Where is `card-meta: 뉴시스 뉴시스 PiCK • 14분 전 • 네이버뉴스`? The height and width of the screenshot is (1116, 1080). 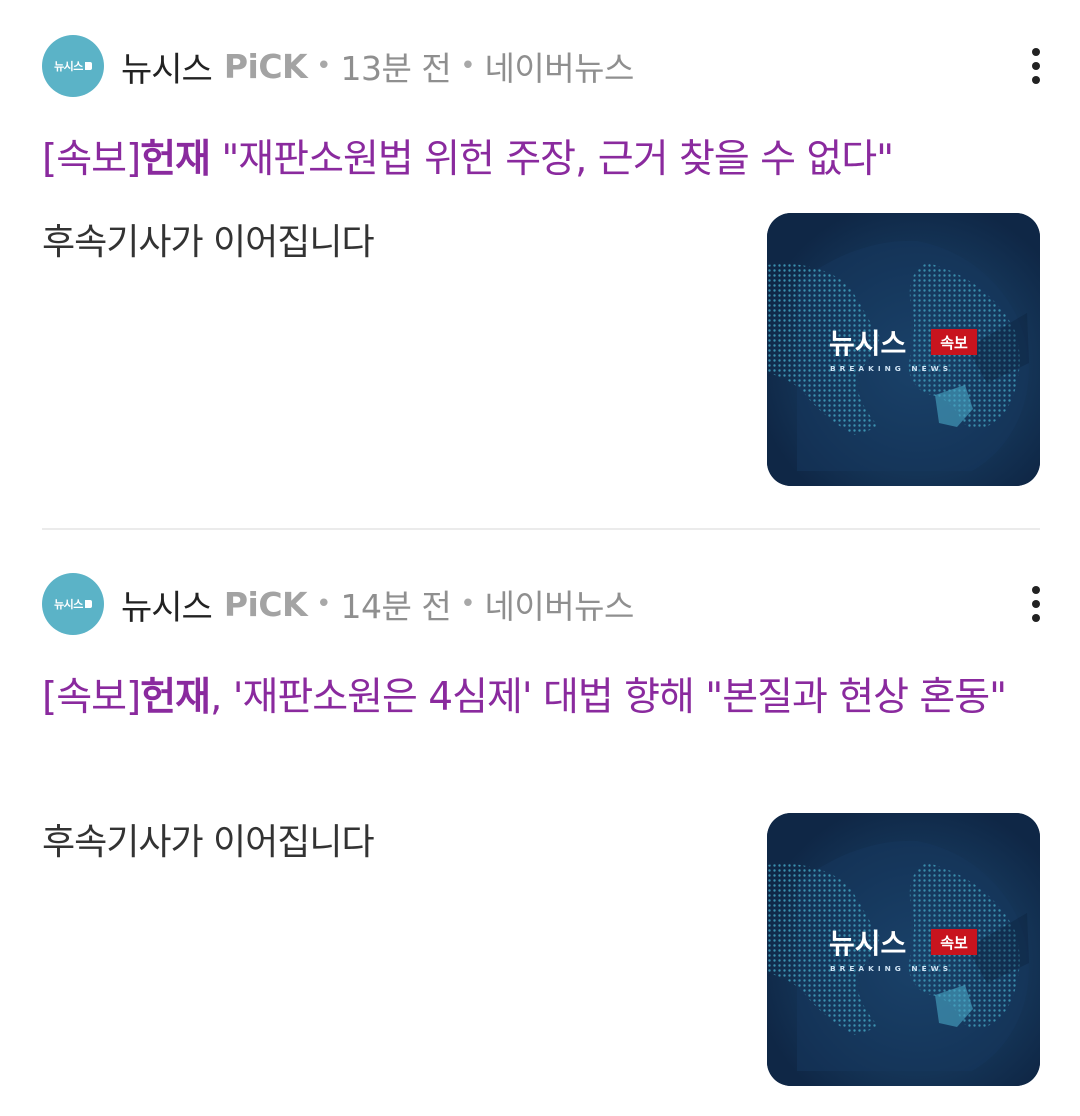
card-meta: 뉴시스 뉴시스 PiCK • 14분 전 • 네이버뉴스 is located at coordinates (338, 604).